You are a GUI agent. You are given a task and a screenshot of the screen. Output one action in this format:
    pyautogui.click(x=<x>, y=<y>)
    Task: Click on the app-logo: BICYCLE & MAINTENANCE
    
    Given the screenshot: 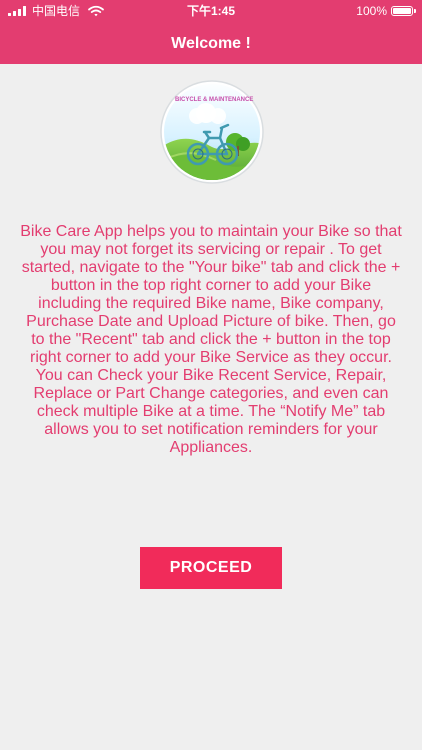 What is the action you would take?
    pyautogui.click(x=212, y=132)
    